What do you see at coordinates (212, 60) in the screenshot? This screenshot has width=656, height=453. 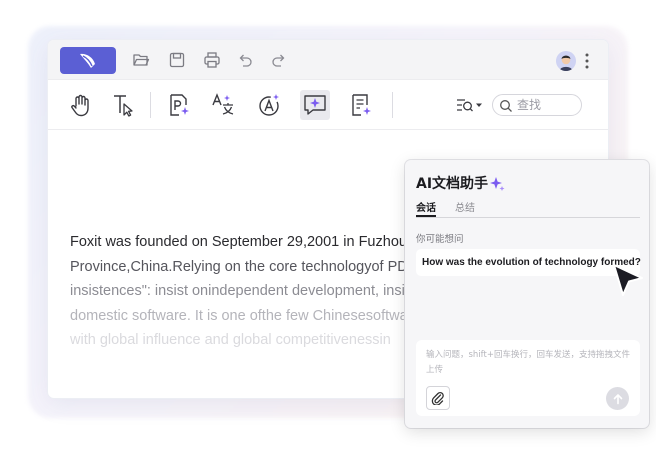 I see `print-icon` at bounding box center [212, 60].